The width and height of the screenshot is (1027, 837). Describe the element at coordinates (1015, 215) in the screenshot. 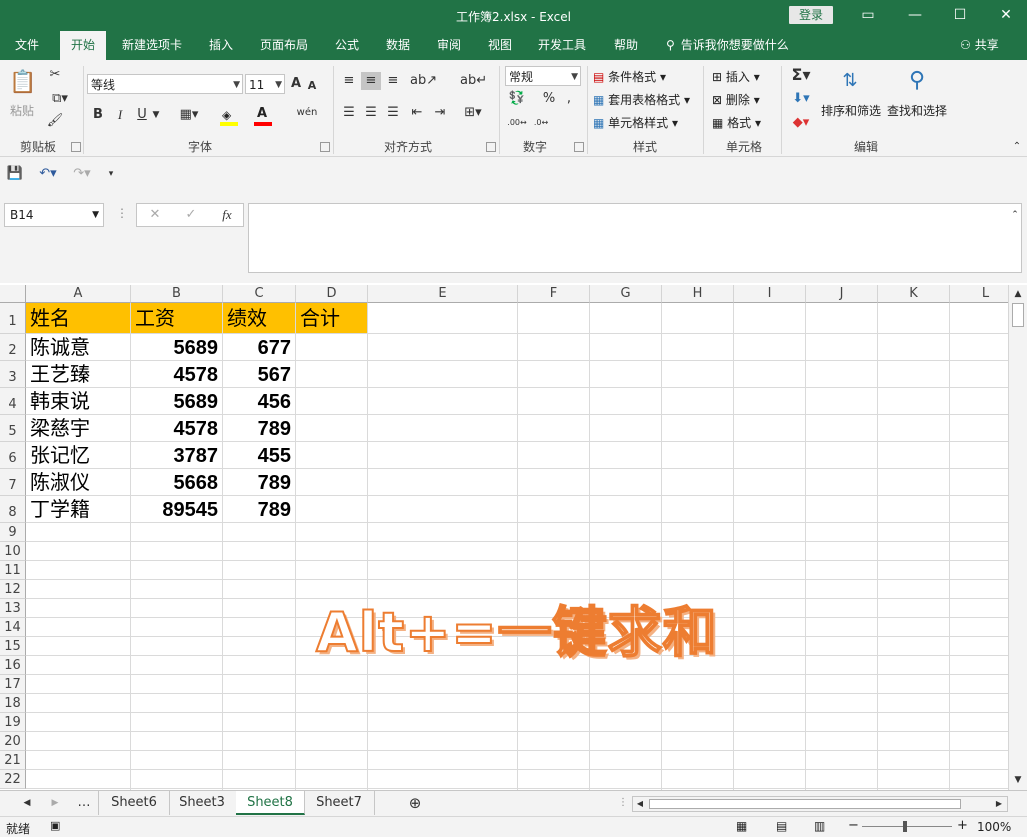

I see `expand-formula-icon: ⌃` at that location.